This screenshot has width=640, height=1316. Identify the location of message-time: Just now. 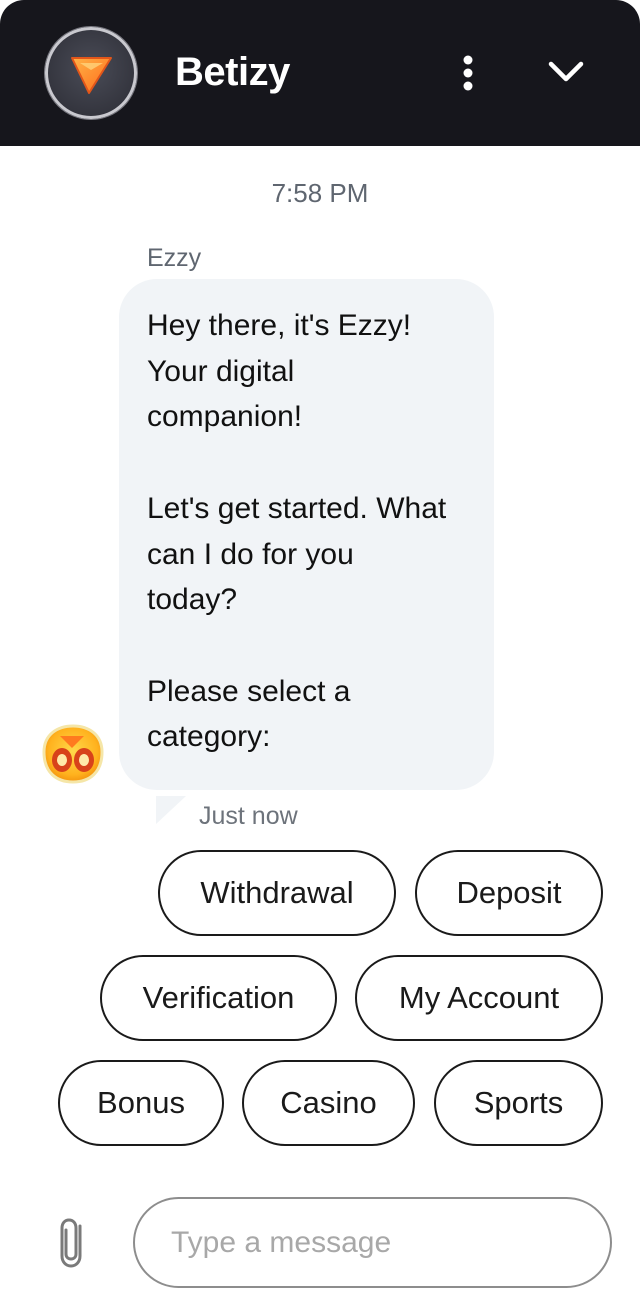
(248, 816).